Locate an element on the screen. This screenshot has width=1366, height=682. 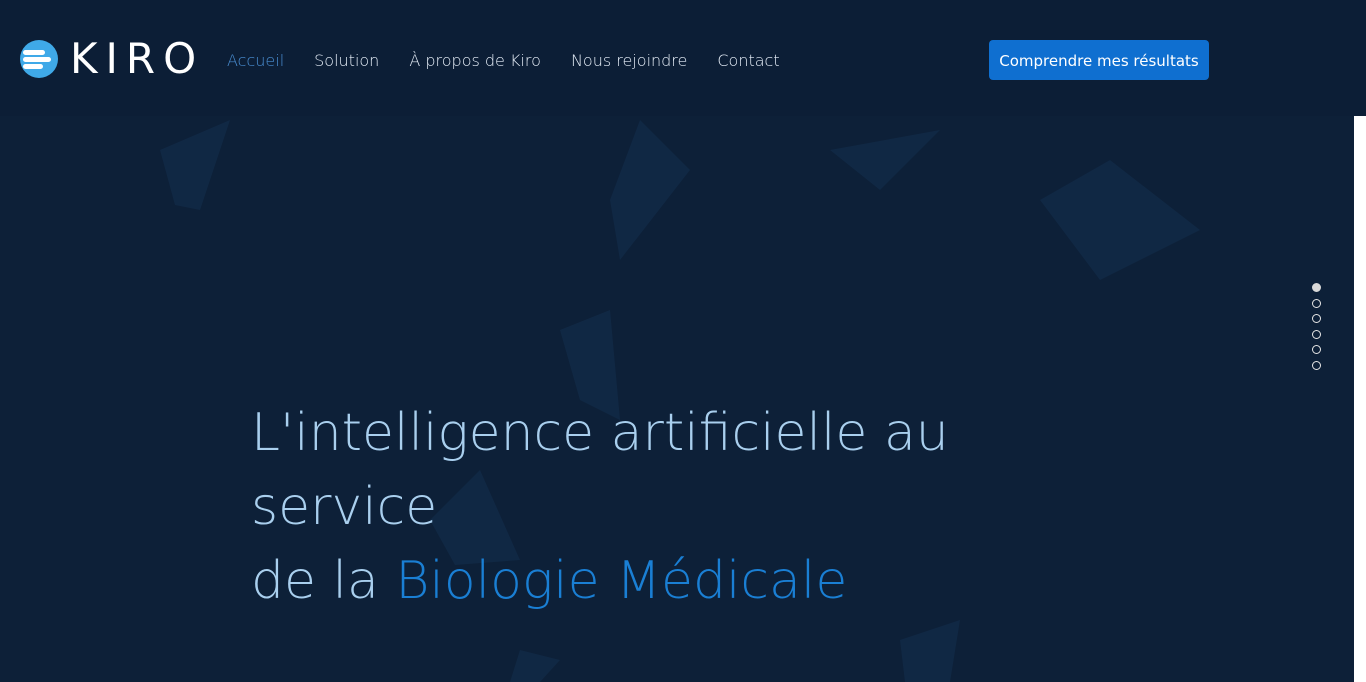
slider-dots is located at coordinates (1316, 326).